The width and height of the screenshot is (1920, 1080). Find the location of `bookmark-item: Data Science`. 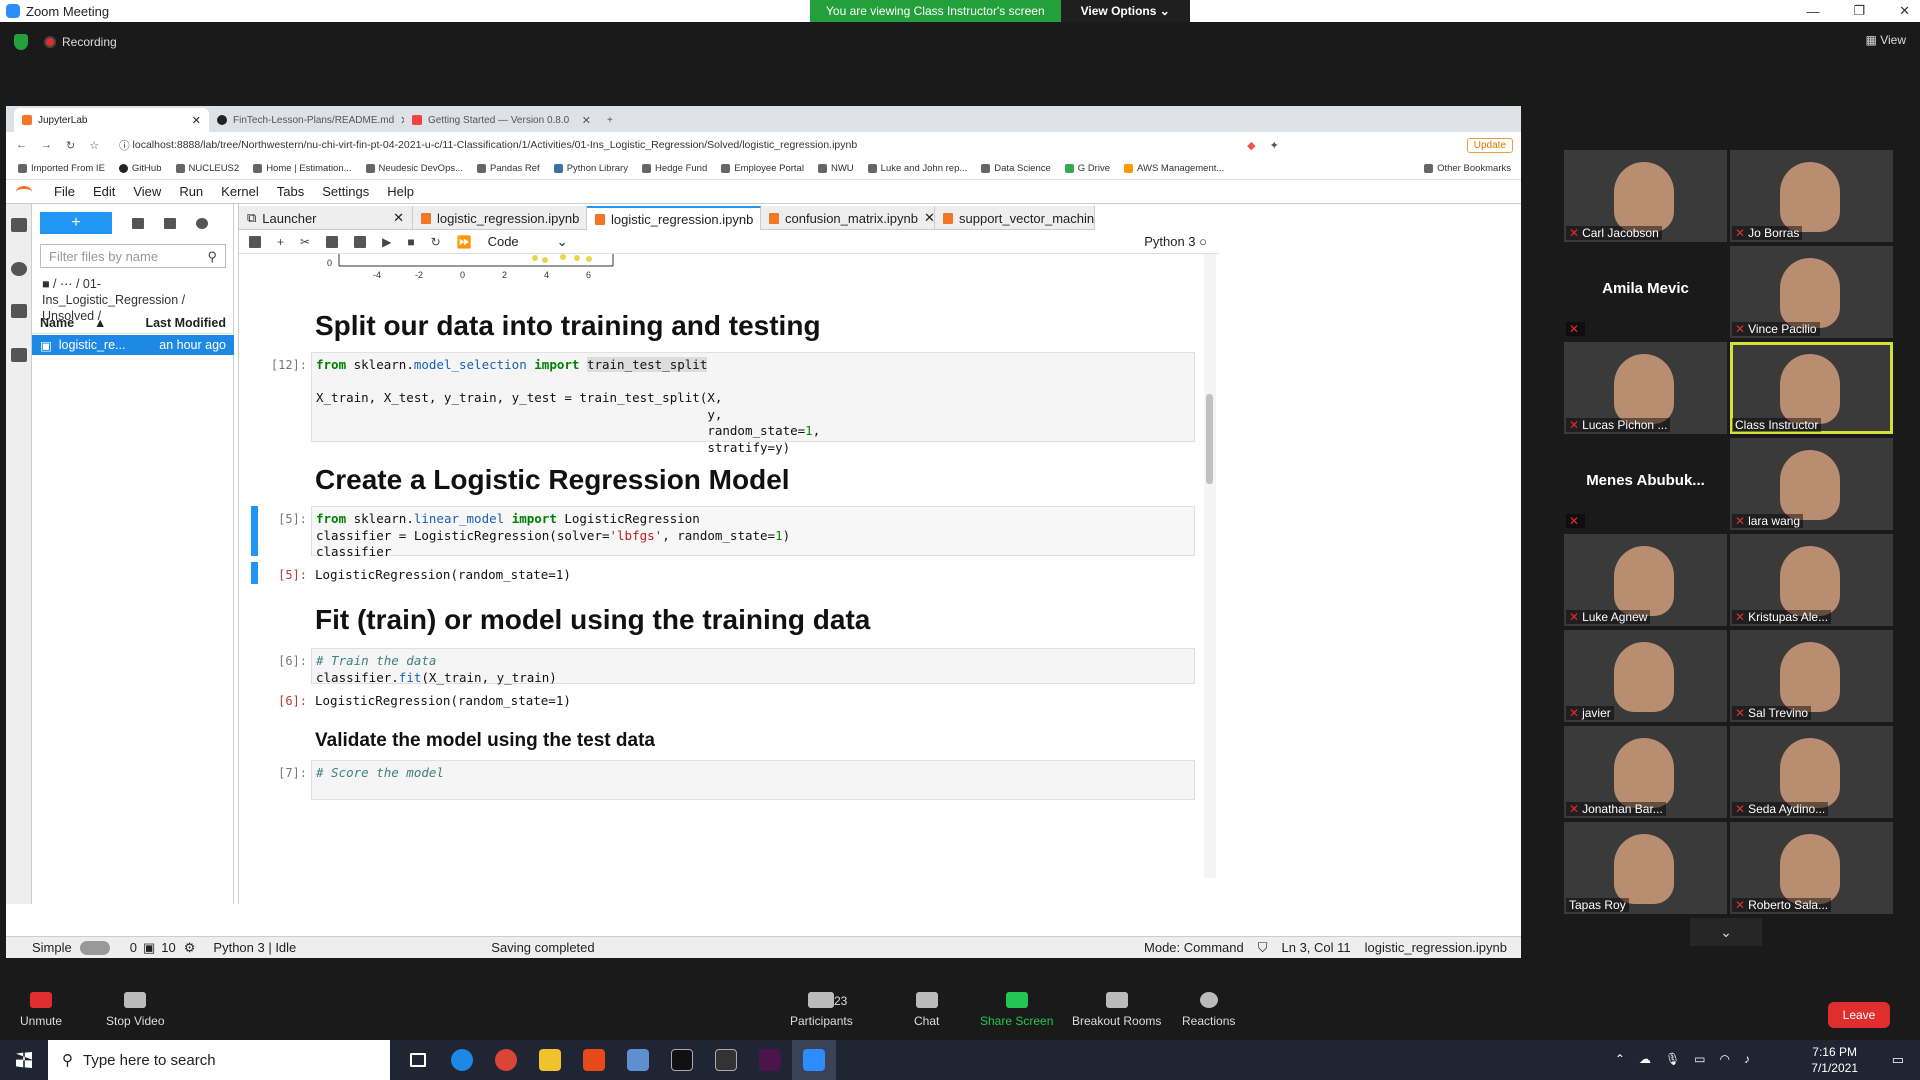

bookmark-item: Data Science is located at coordinates (1016, 168).